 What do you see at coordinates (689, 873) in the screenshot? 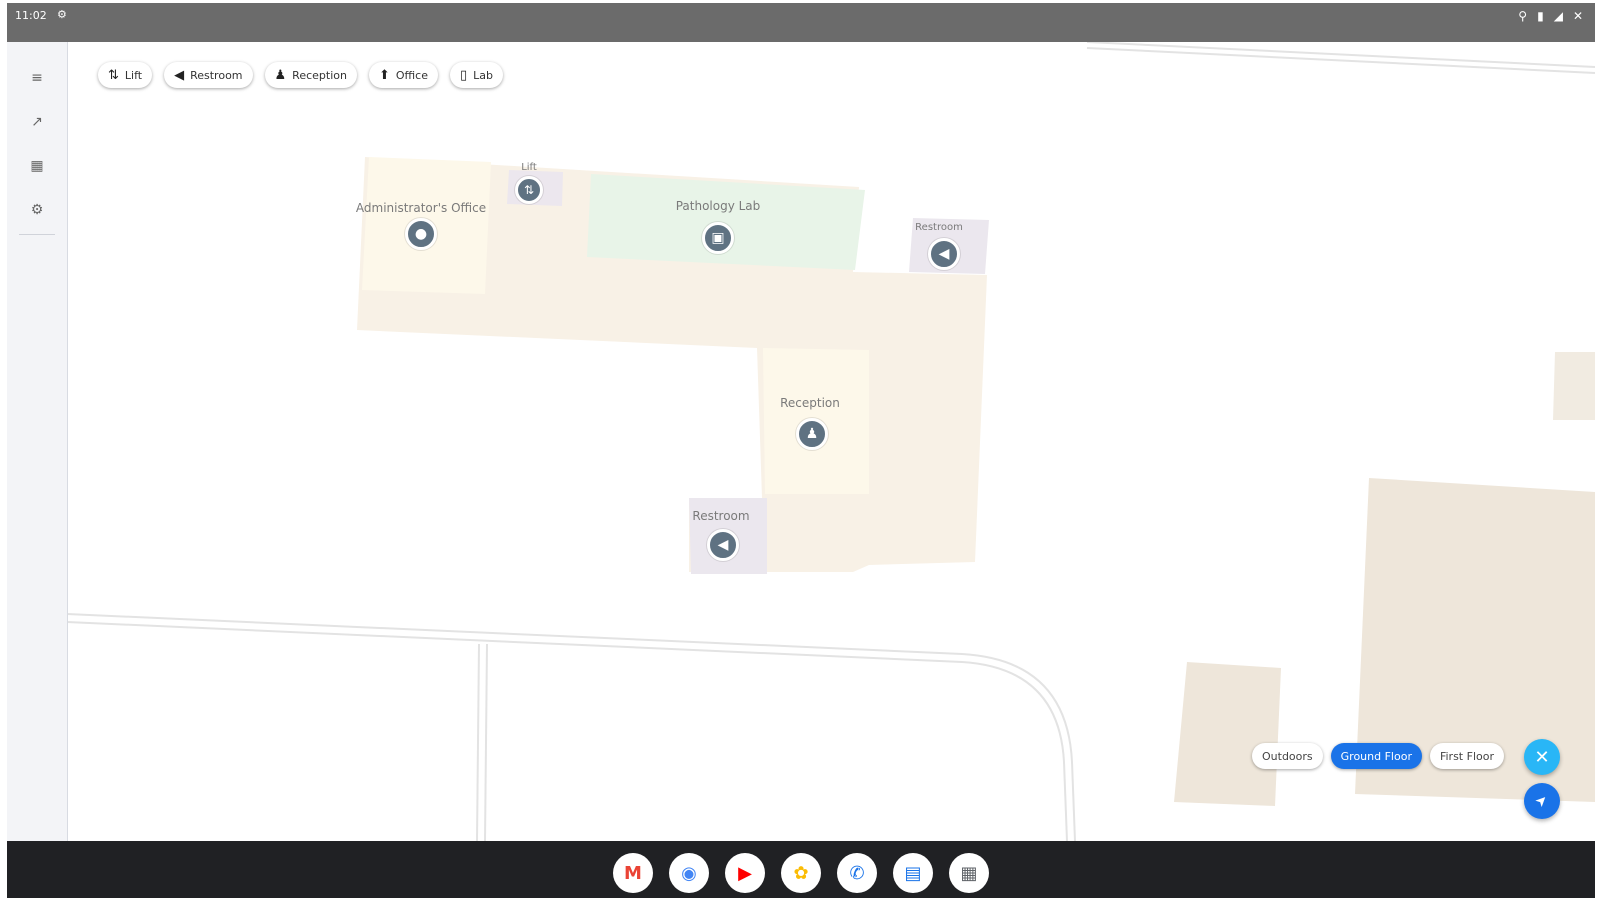
I see `chrome-icon: ◉` at bounding box center [689, 873].